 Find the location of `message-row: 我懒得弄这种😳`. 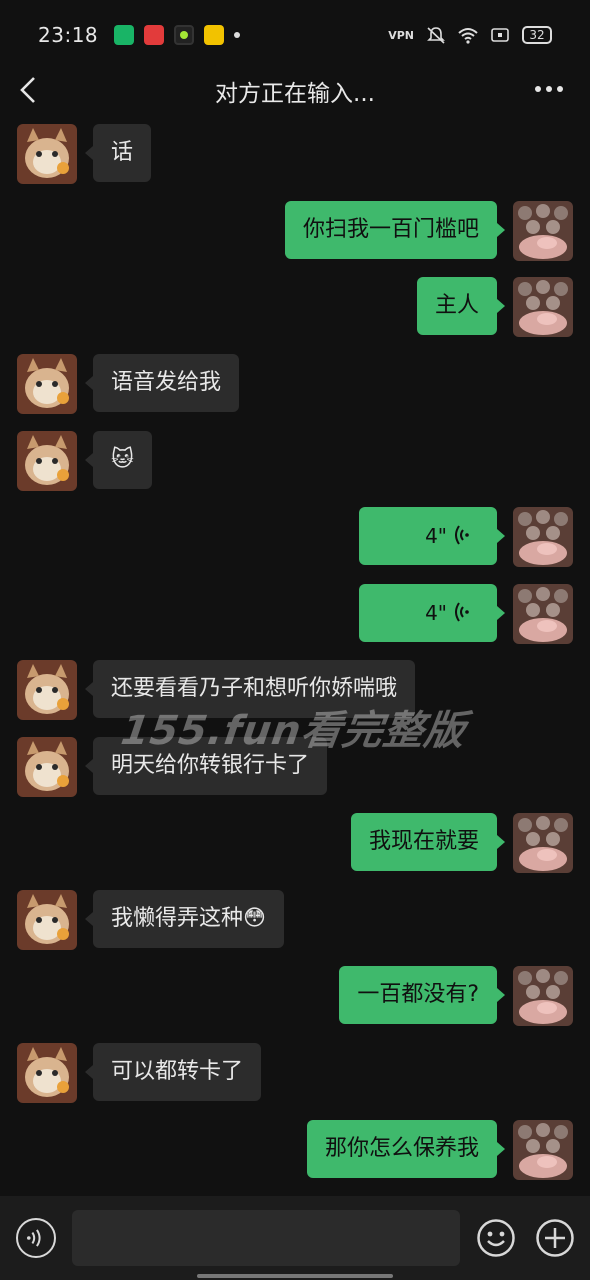

message-row: 我懒得弄这种😳 is located at coordinates (295, 920).